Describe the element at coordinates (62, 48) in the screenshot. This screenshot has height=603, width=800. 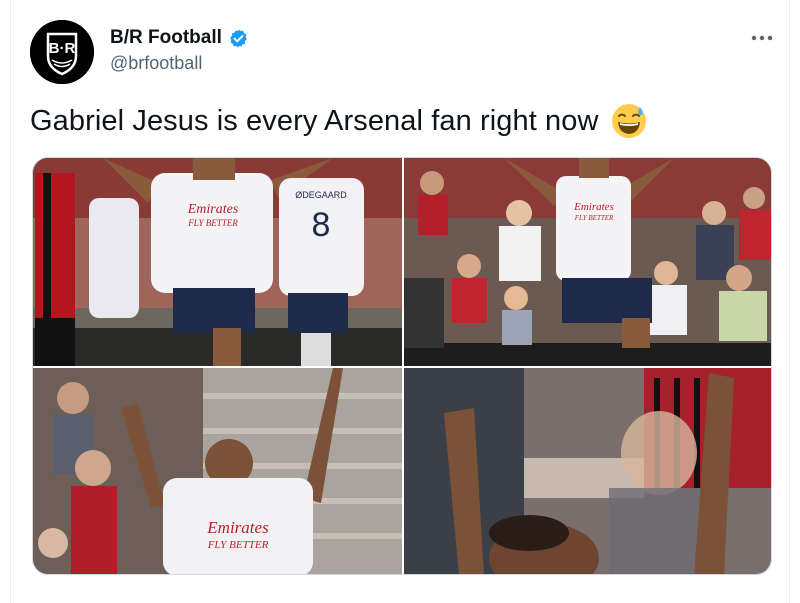
I see `avatar-text: B·R` at that location.